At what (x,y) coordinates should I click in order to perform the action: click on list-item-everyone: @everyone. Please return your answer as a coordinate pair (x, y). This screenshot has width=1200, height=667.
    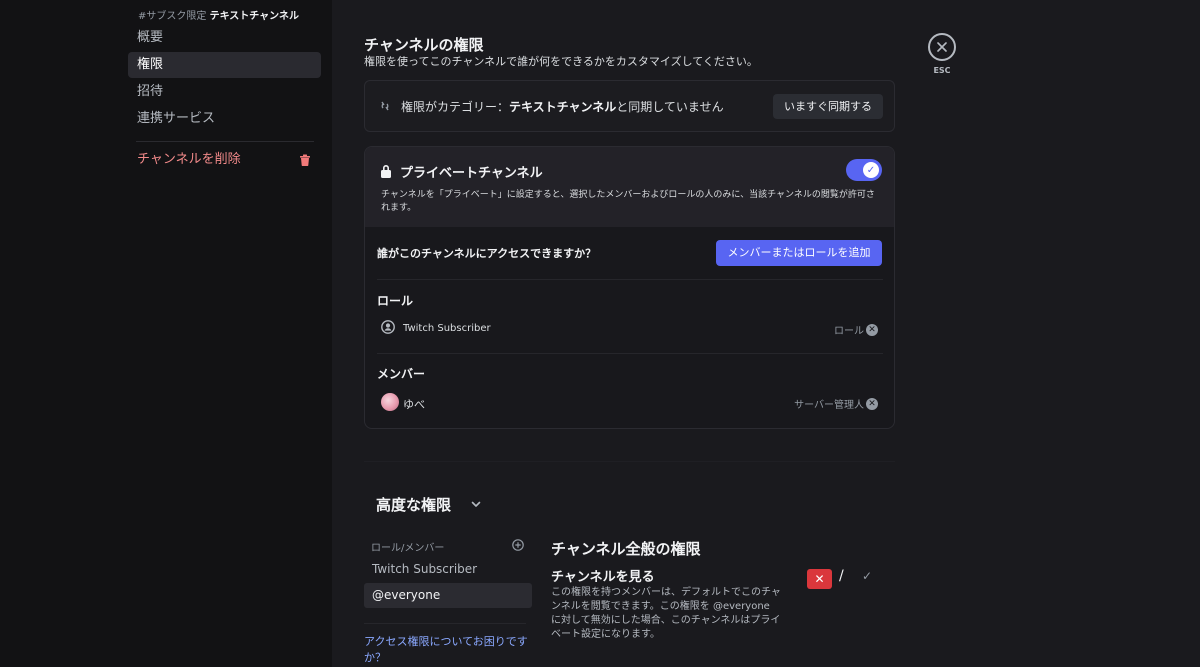
    Looking at the image, I should click on (448, 595).